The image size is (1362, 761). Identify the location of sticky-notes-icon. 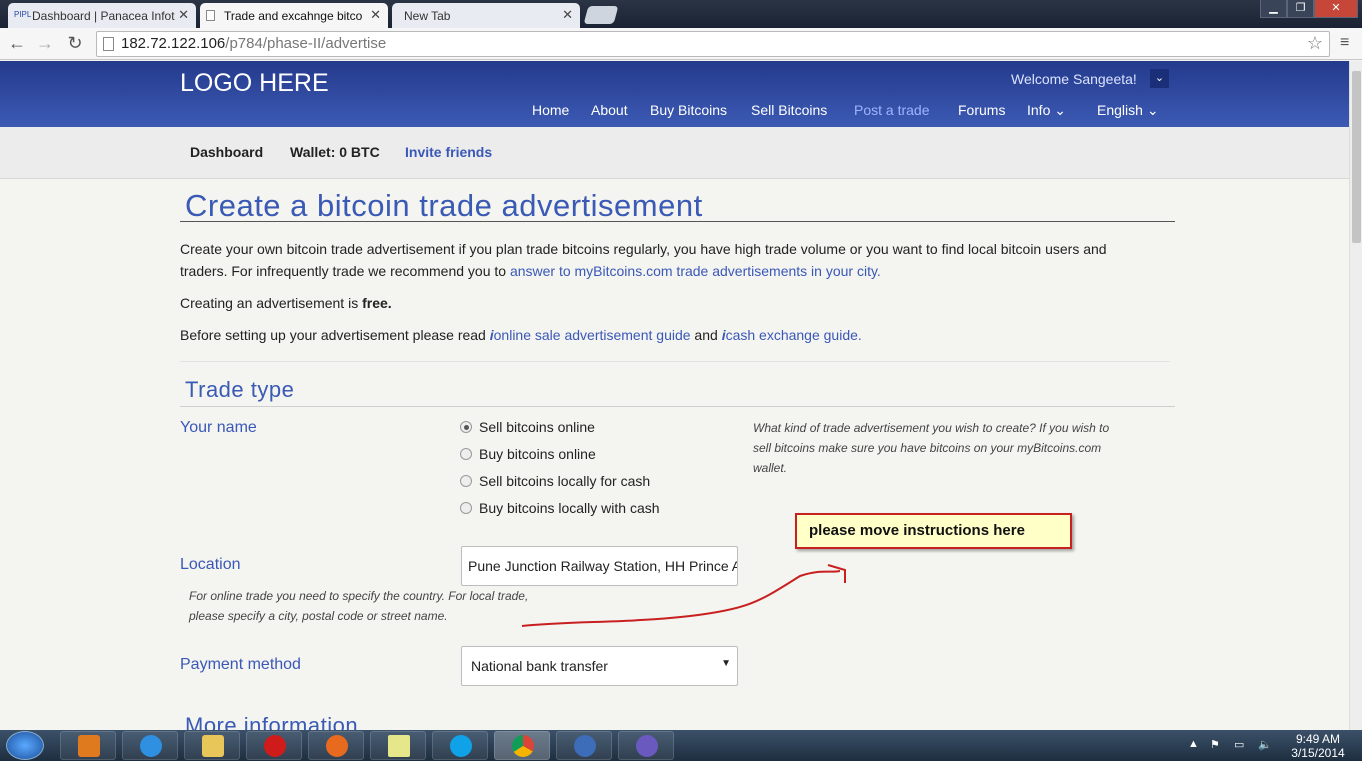
(399, 746).